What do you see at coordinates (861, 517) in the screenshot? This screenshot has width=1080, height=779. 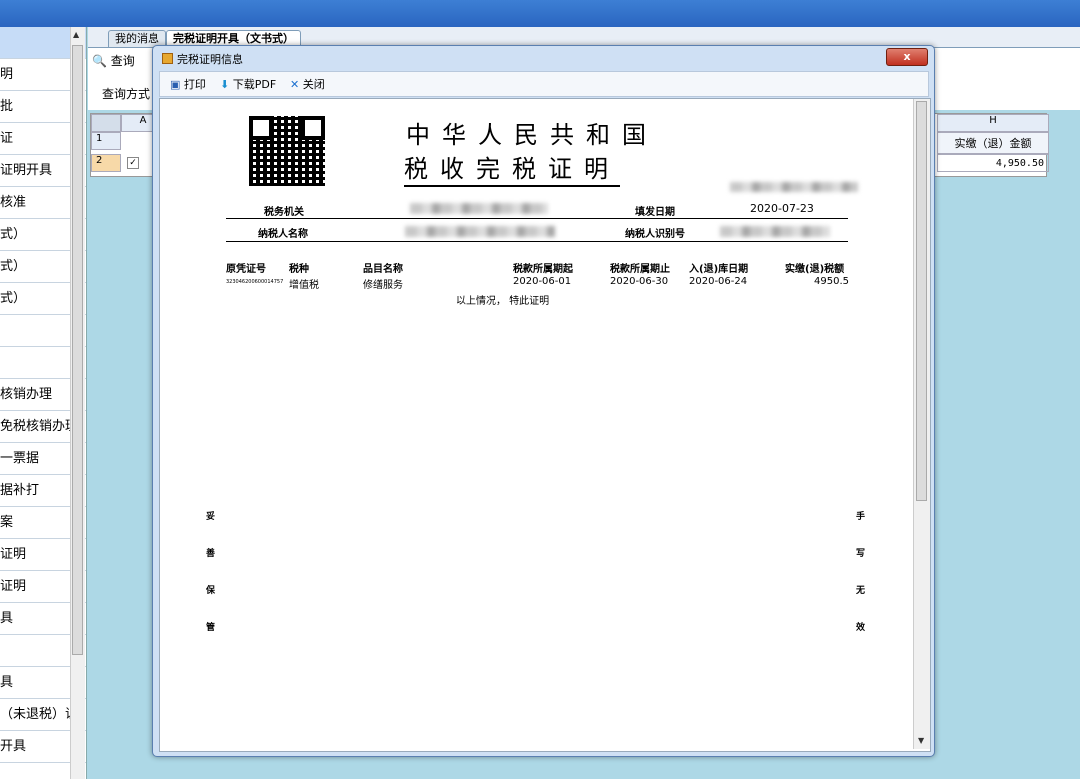 I see `side-text-right: 手` at bounding box center [861, 517].